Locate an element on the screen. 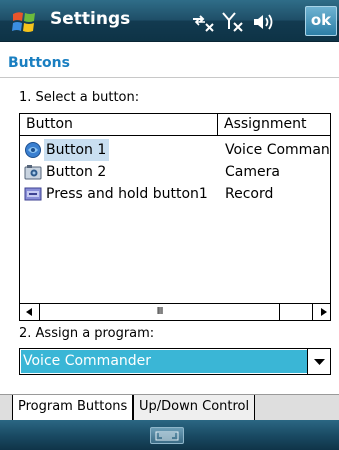 The height and width of the screenshot is (450, 339). program-select: Voice Commander is located at coordinates (175, 361).